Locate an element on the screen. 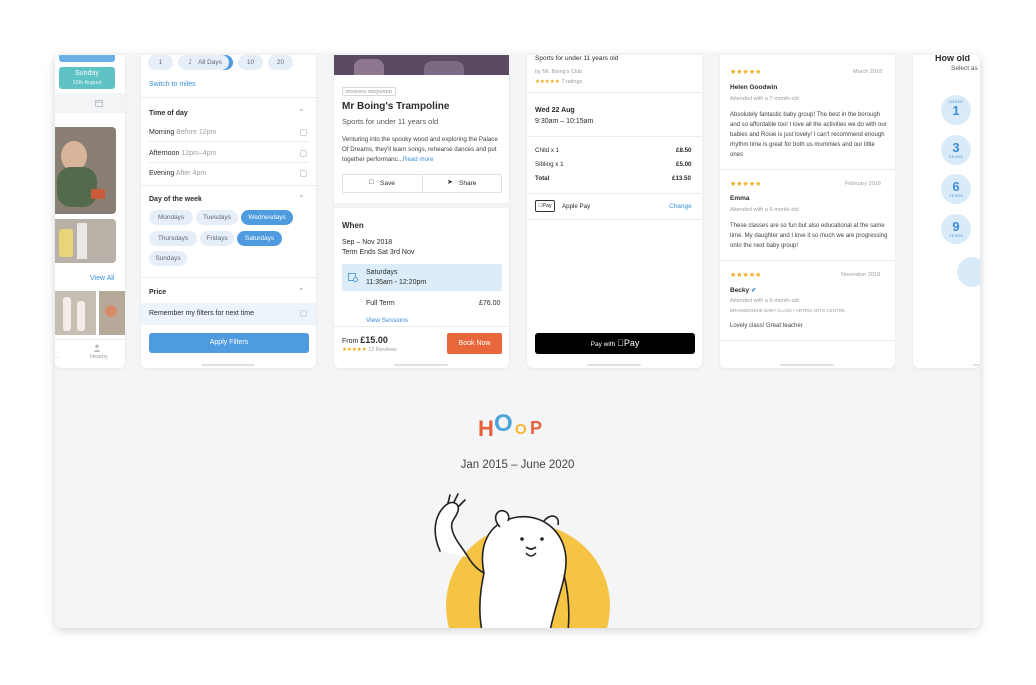 The height and width of the screenshot is (685, 1036). reviewer-name: Becky is located at coordinates (740, 290).